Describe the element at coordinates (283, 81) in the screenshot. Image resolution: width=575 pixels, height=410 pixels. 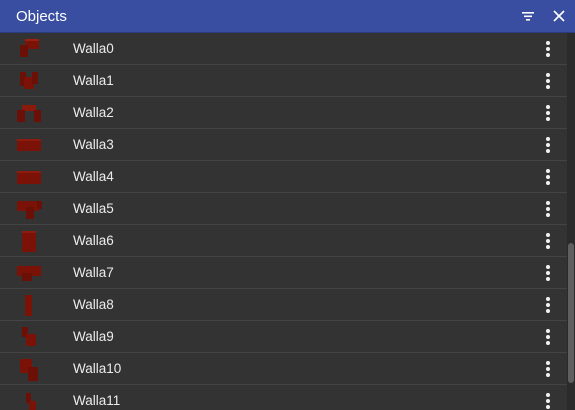
I see `list-item: Walla1` at that location.